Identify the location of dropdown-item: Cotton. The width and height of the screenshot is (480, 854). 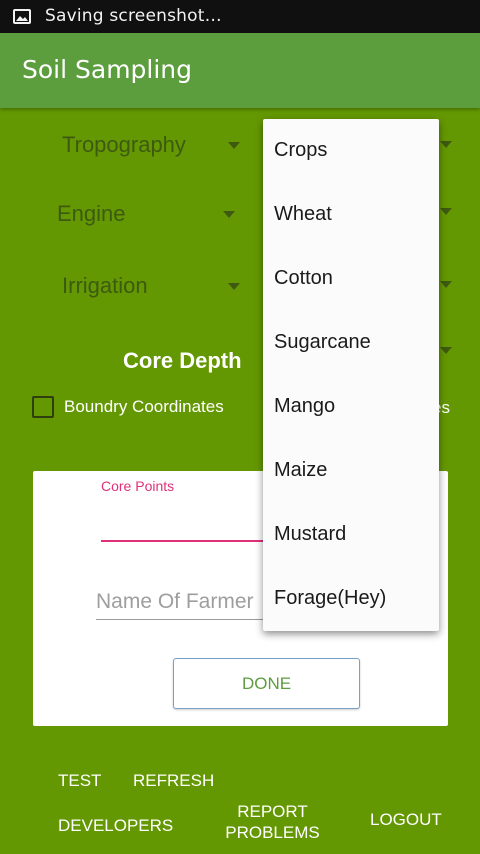
(351, 279).